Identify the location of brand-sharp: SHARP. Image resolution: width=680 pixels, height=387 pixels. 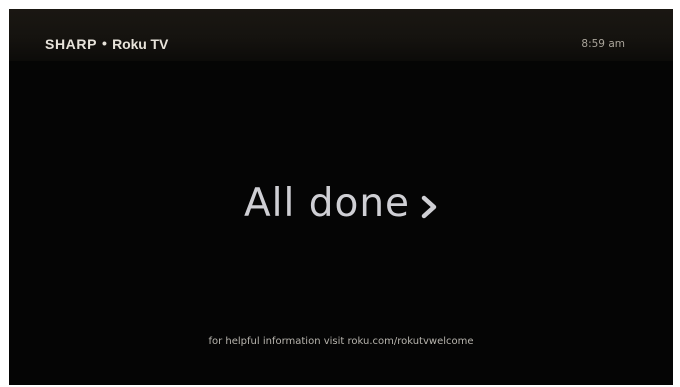
(71, 44).